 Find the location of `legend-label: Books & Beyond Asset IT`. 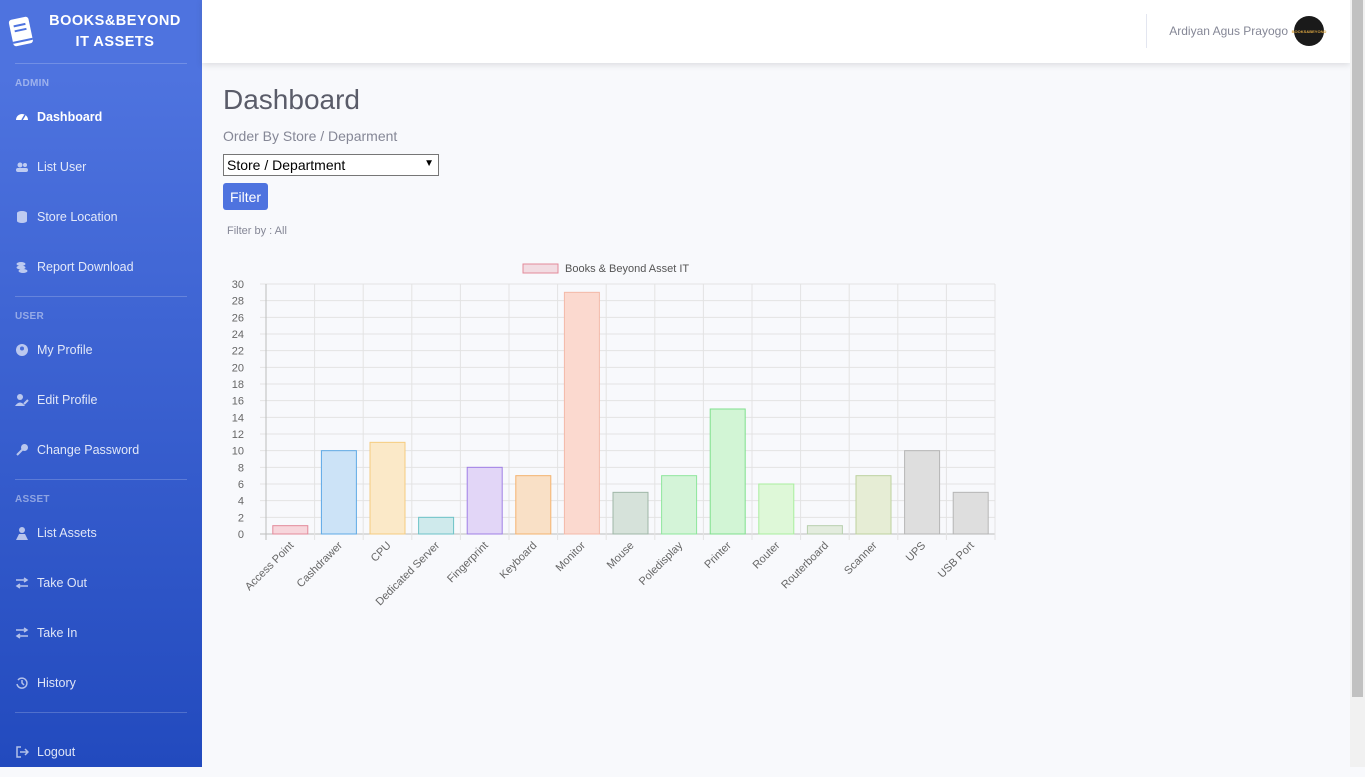

legend-label: Books & Beyond Asset IT is located at coordinates (627, 269).